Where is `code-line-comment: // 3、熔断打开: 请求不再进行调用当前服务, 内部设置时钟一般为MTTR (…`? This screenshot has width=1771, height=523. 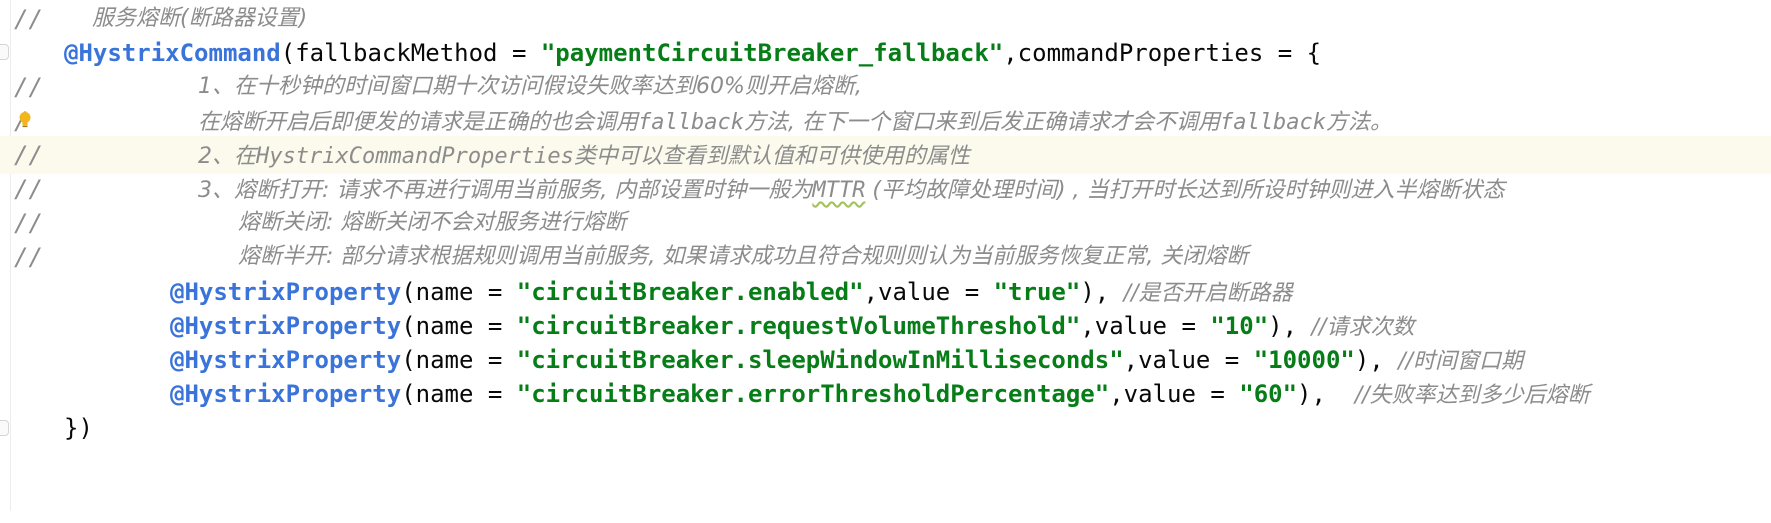 code-line-comment: // 3、熔断打开: 请求不再进行调用当前服务, 内部设置时钟一般为MTTR (… is located at coordinates (885, 189).